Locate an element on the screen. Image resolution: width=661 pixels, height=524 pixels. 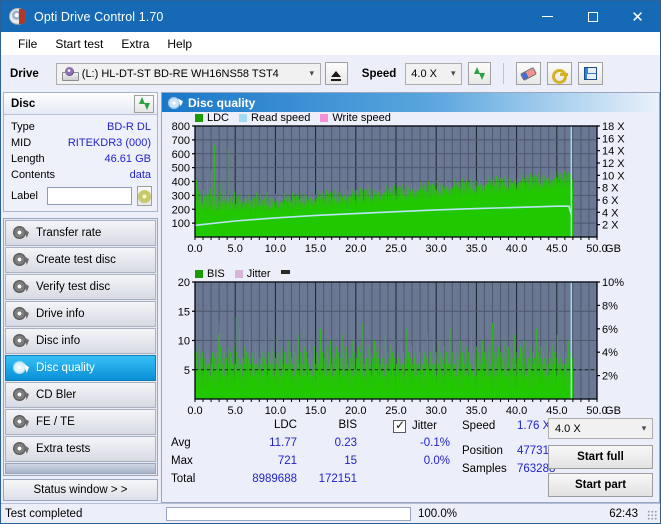
menu-start-test: Start test is located at coordinates (79, 44).